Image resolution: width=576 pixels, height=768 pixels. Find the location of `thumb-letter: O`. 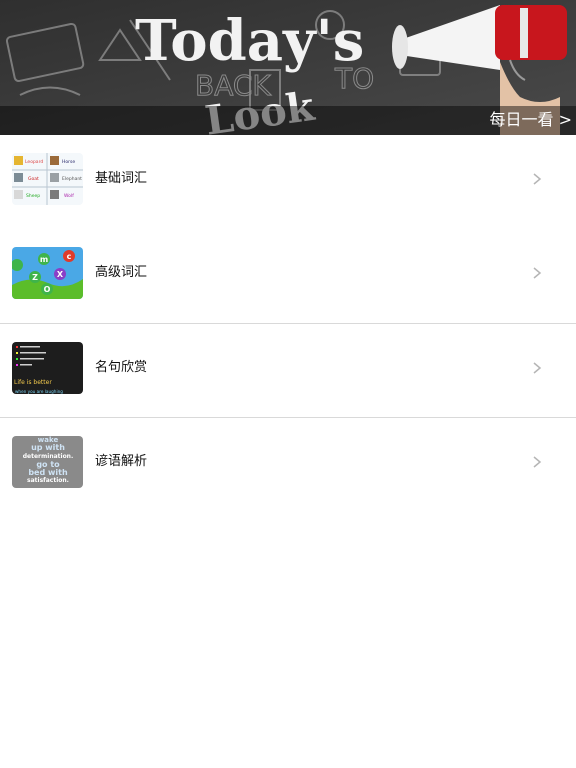

thumb-letter: O is located at coordinates (47, 289).